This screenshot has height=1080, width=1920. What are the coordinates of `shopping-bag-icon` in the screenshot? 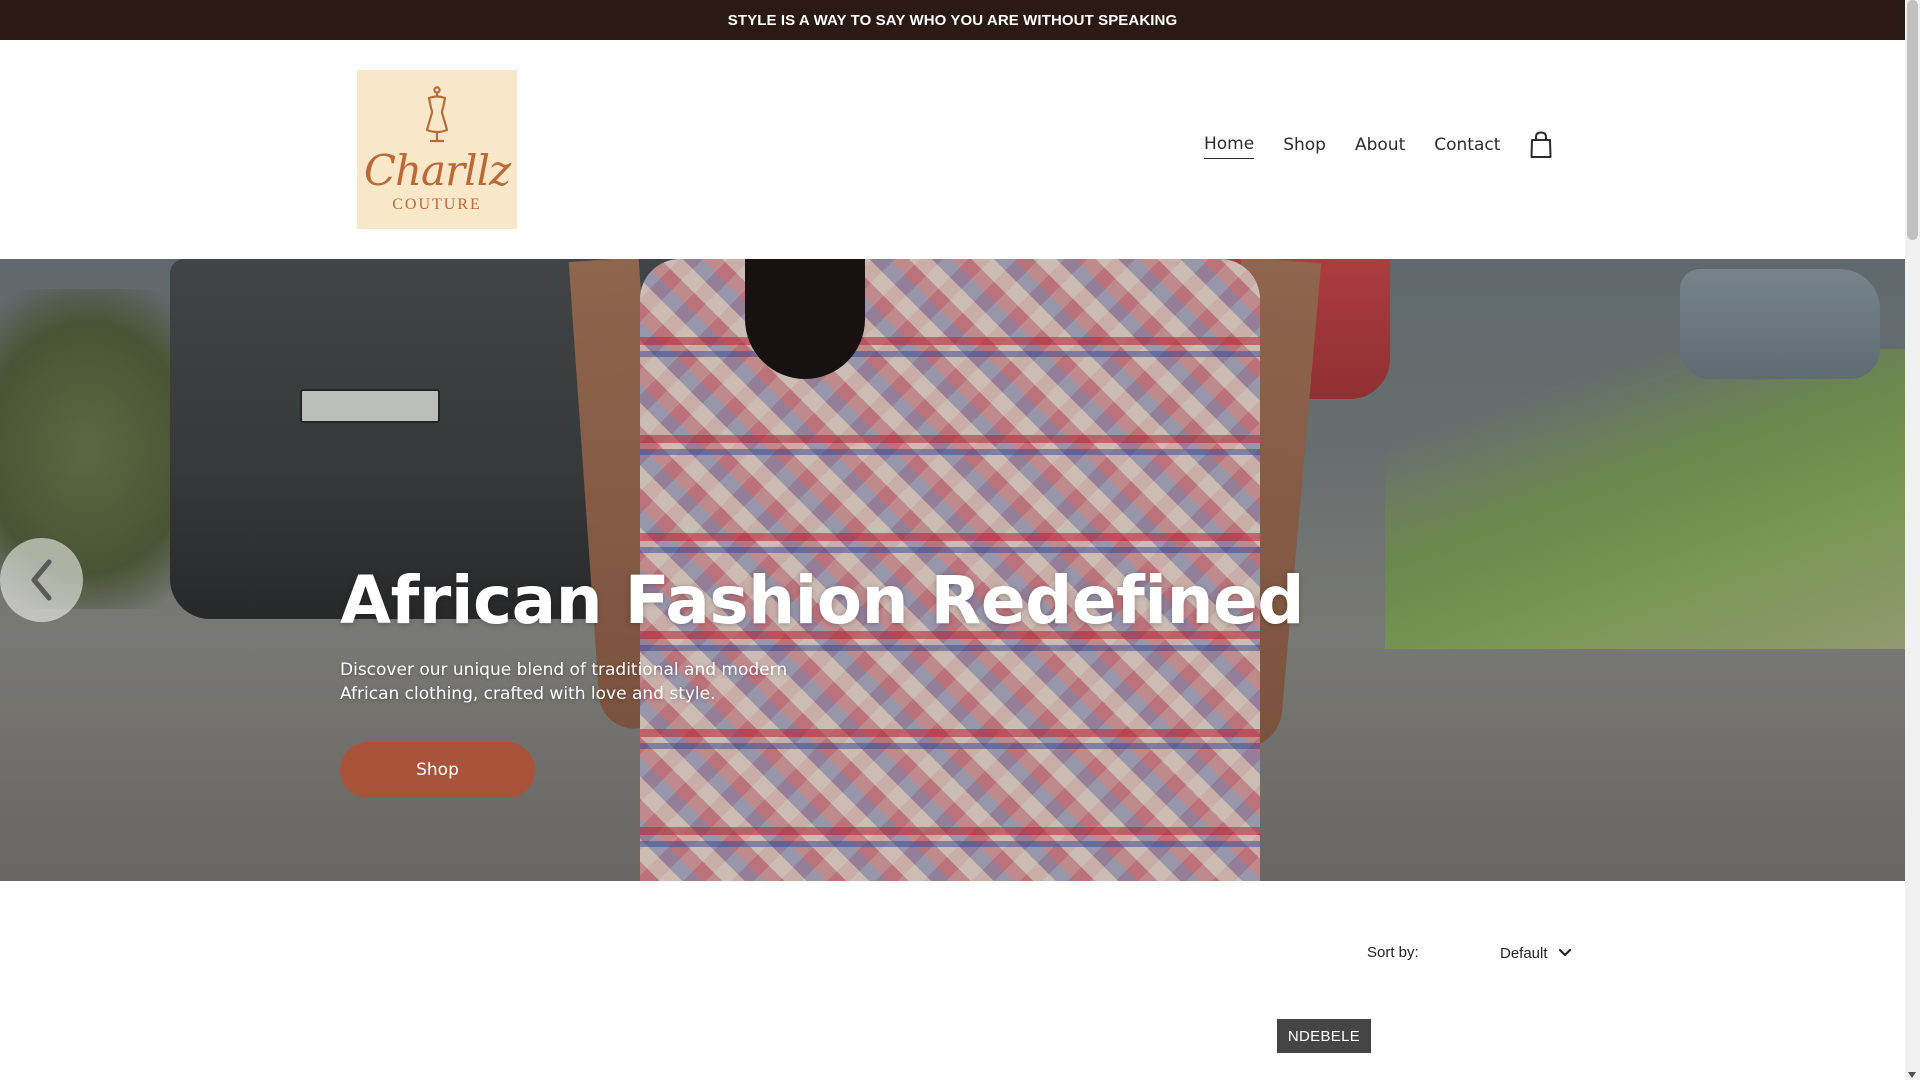 It's located at (1541, 145).